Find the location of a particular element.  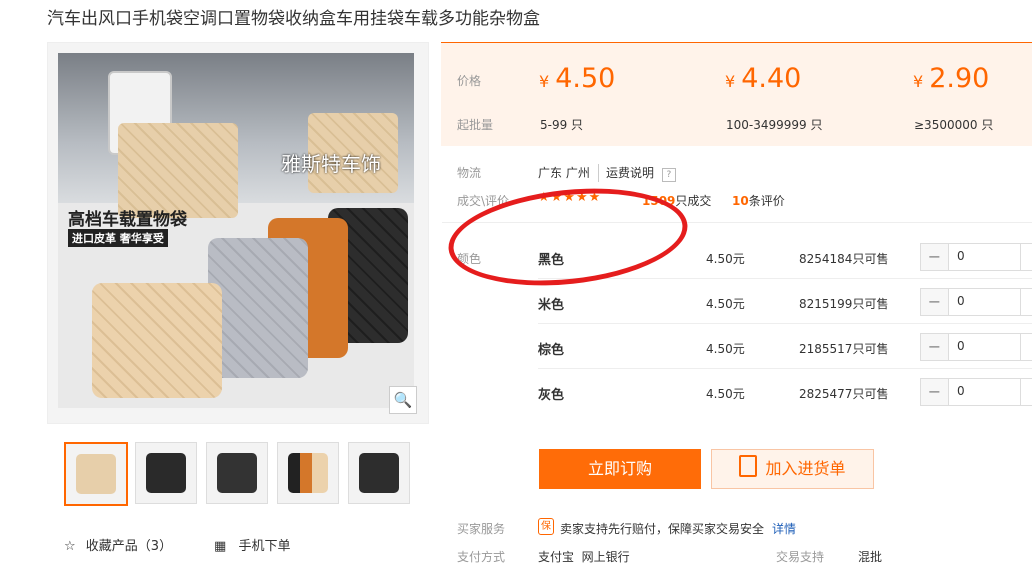

variant-stock: 2185517只可售 is located at coordinates (844, 349).